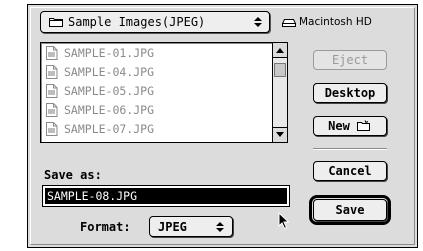 Image resolution: width=423 pixels, height=251 pixels. Describe the element at coordinates (364, 126) in the screenshot. I see `new-folder-icon` at that location.